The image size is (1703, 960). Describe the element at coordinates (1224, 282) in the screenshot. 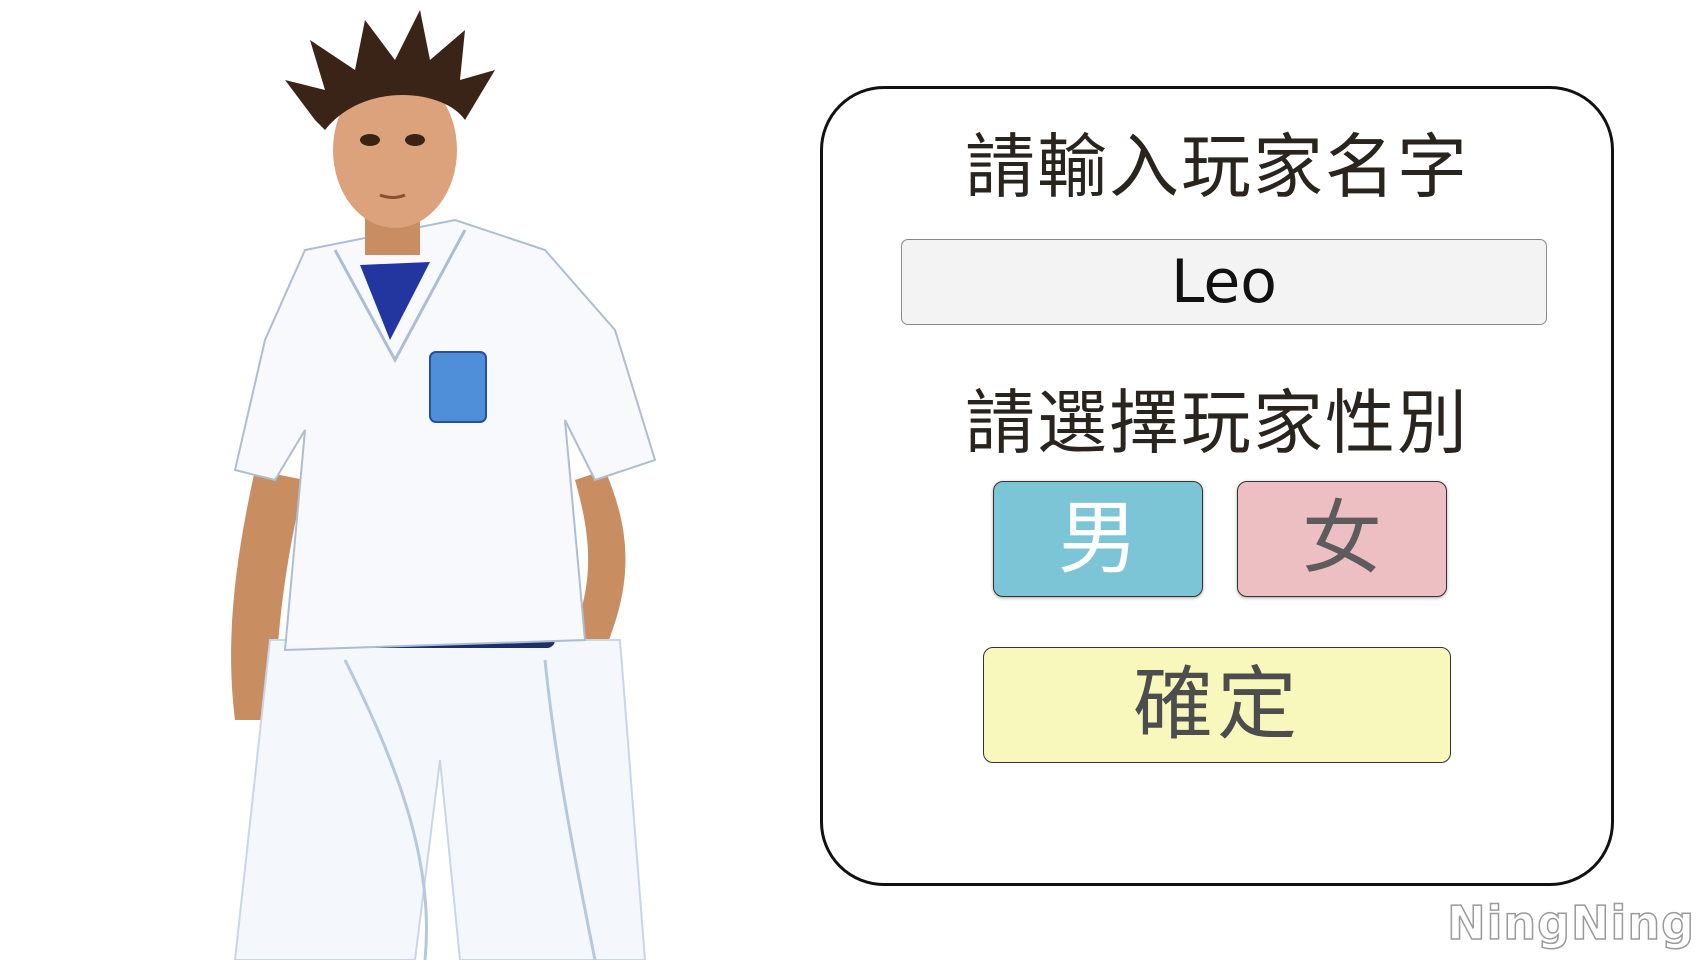

I see `player-name-input` at that location.